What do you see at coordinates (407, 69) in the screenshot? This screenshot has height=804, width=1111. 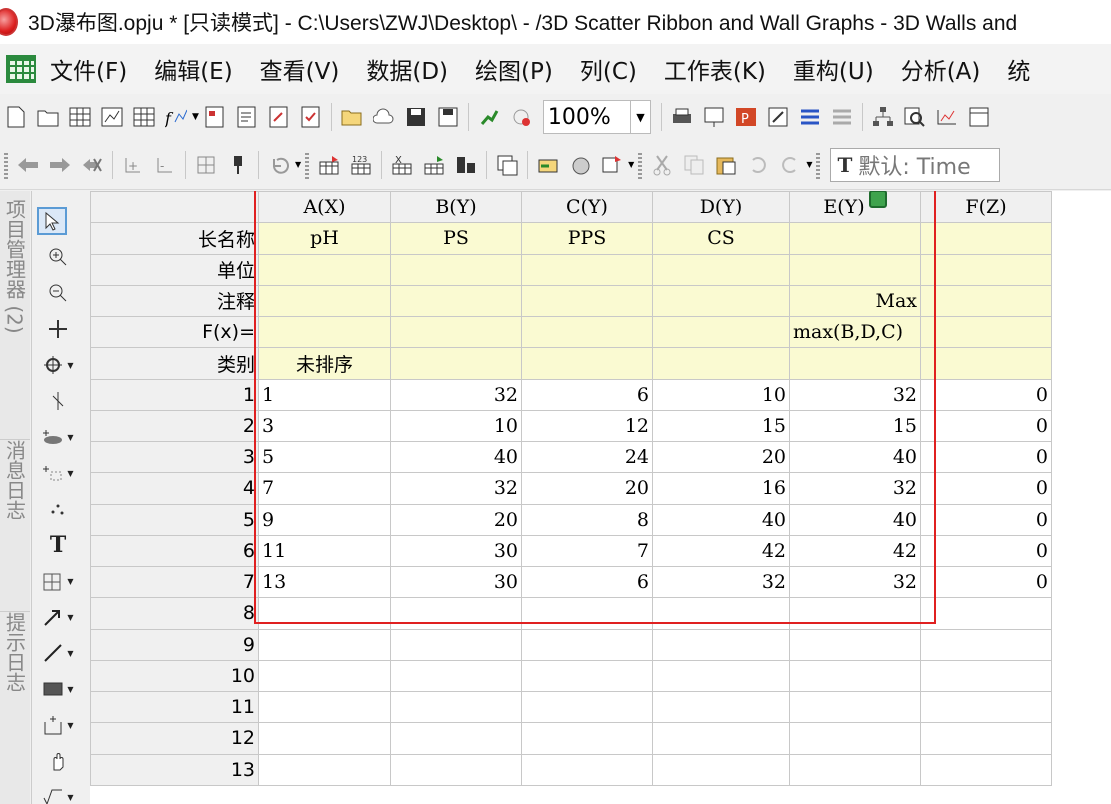 I see `menu-data: 数据(D)` at bounding box center [407, 69].